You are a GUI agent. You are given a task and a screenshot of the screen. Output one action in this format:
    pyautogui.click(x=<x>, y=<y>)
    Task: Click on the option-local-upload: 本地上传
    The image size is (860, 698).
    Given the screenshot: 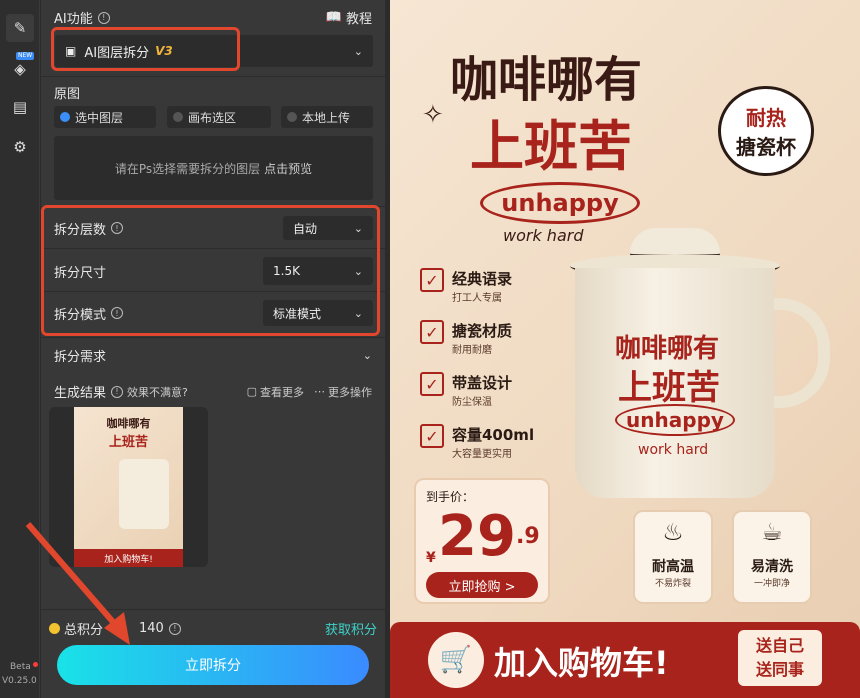 What is the action you would take?
    pyautogui.click(x=327, y=117)
    